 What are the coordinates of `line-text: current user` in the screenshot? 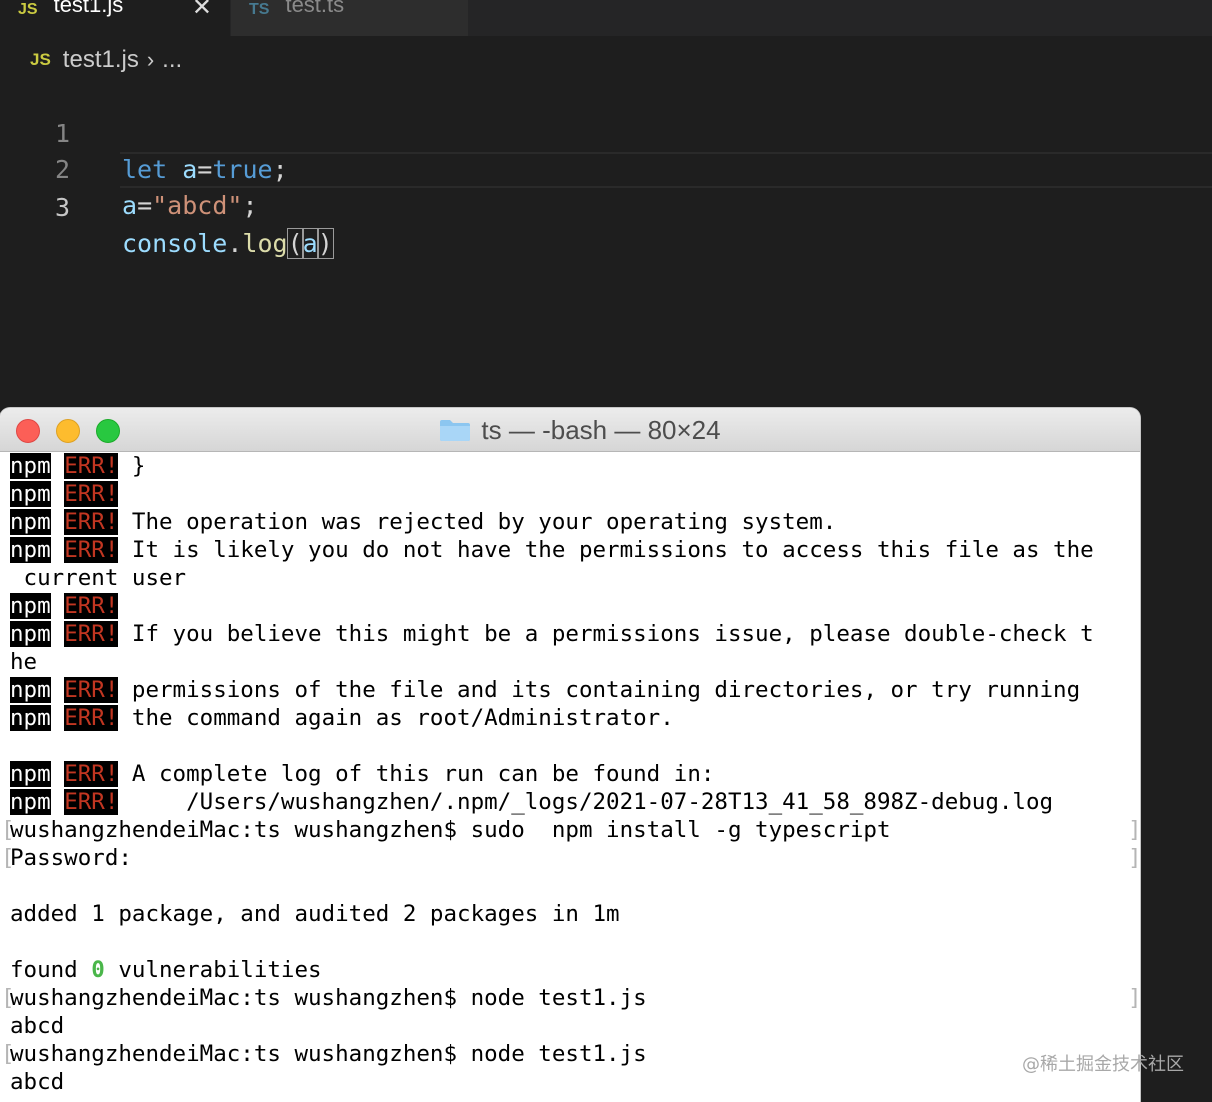 It's located at (98, 578).